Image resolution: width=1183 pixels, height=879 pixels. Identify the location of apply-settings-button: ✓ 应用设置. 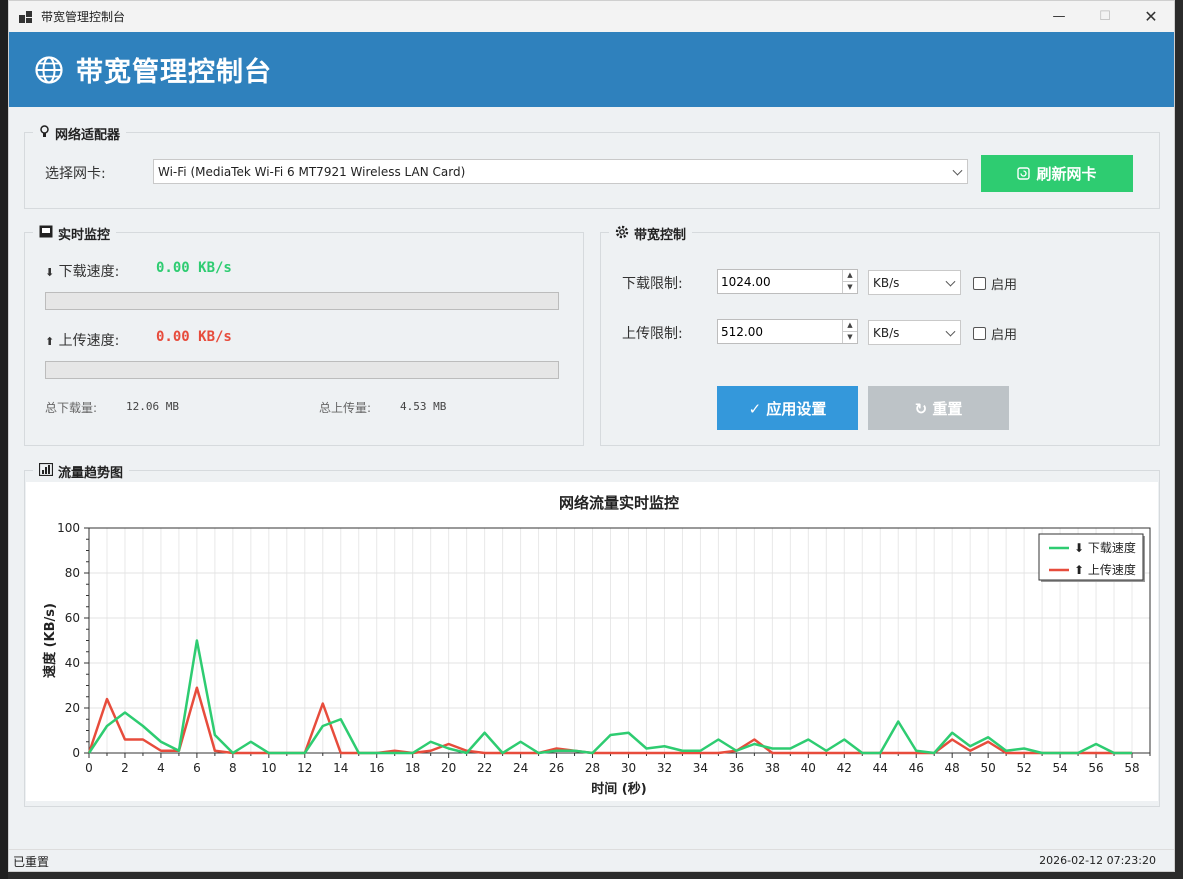
(787, 408).